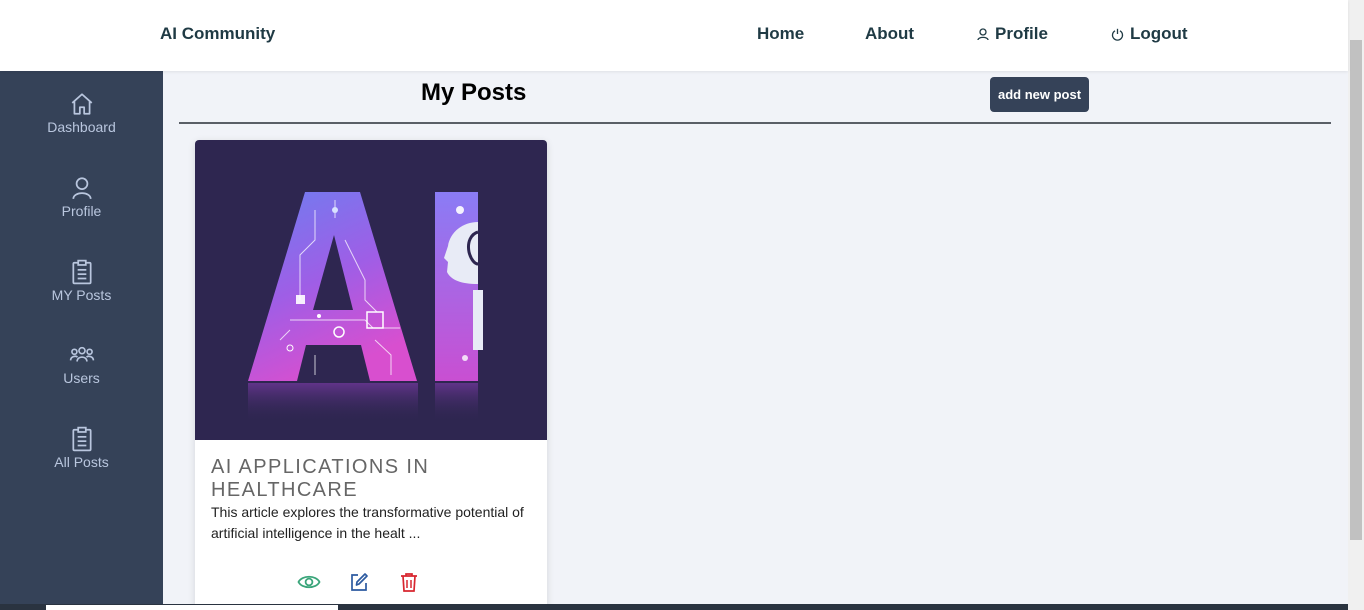 Image resolution: width=1364 pixels, height=610 pixels. What do you see at coordinates (81, 378) in the screenshot?
I see `sidebar-item-label: Users` at bounding box center [81, 378].